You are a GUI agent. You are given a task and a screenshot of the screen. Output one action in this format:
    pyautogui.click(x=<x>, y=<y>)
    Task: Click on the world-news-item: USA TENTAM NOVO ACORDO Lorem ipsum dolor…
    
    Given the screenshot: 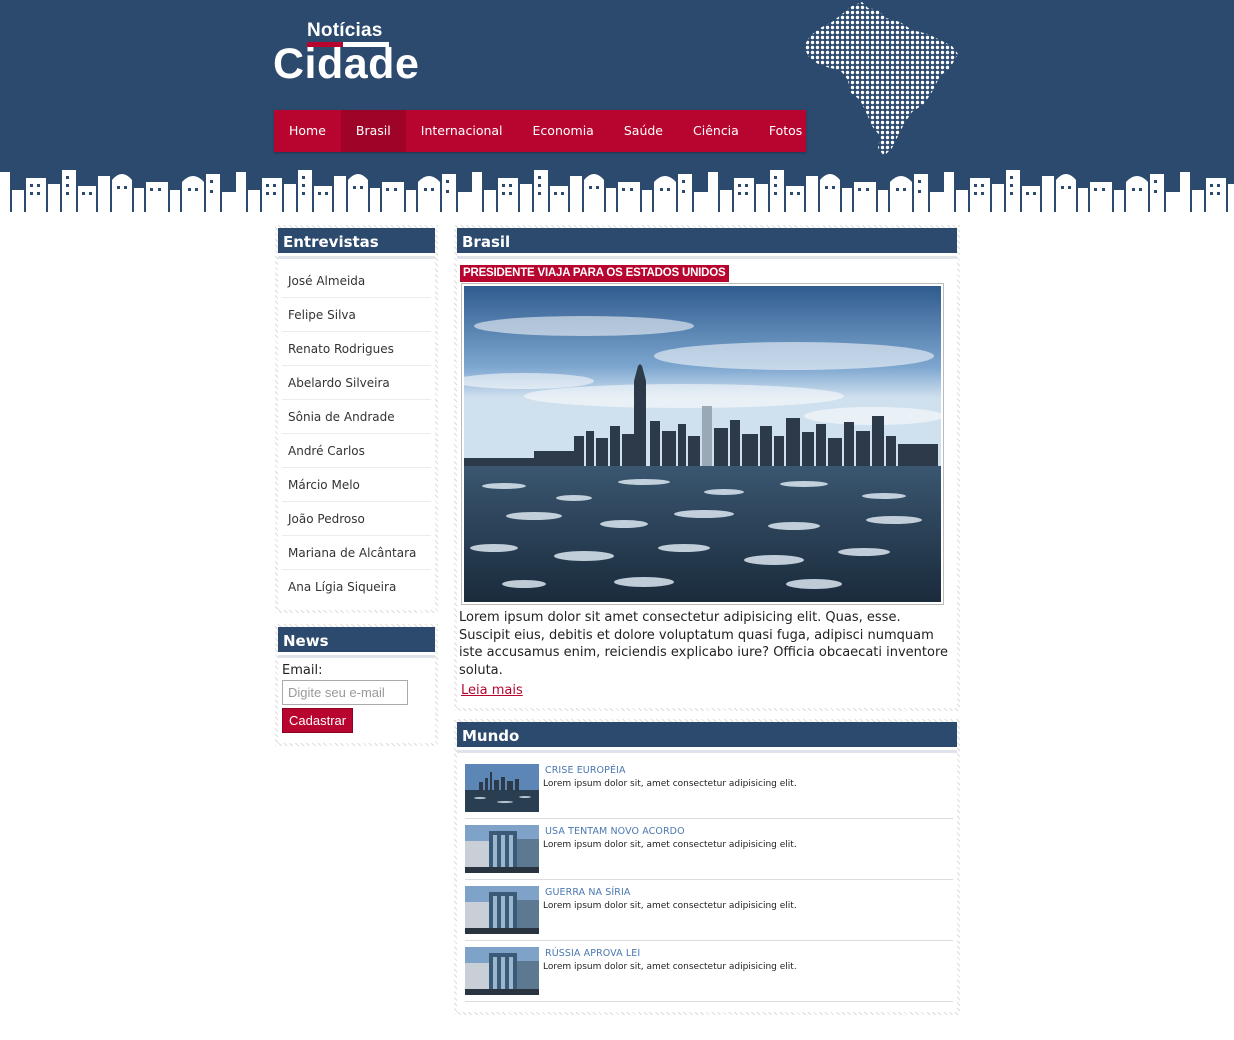 What is the action you would take?
    pyautogui.click(x=709, y=849)
    